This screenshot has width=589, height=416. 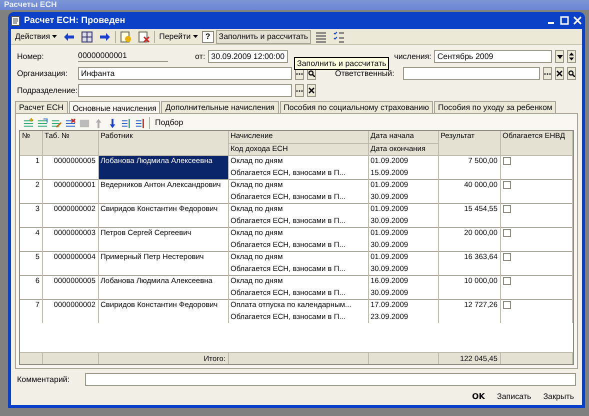 What do you see at coordinates (493, 56) in the screenshot?
I see `period-field: Сентябрь 2009` at bounding box center [493, 56].